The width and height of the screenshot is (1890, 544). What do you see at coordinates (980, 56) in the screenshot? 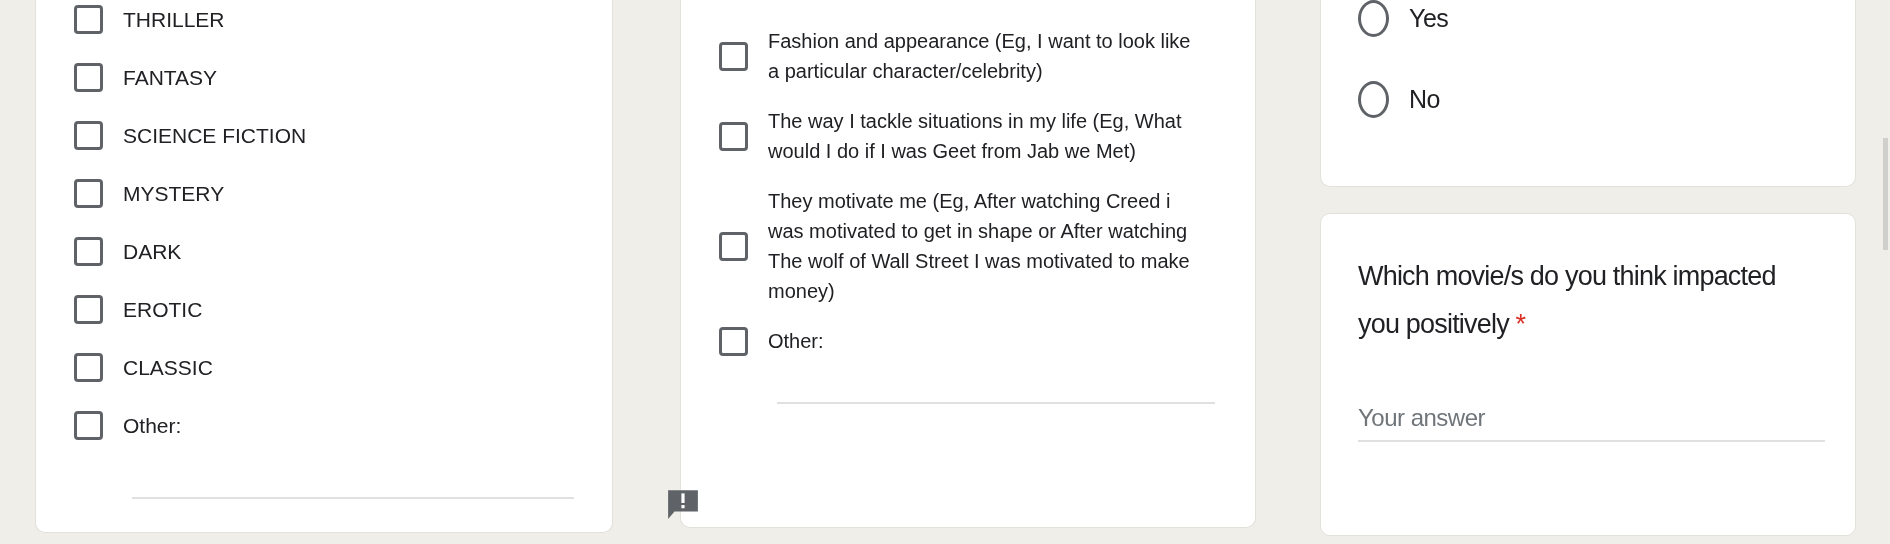
I see `option-label: Fashion and appearance (Eg, I want to look like a particular character/celebrity)` at bounding box center [980, 56].